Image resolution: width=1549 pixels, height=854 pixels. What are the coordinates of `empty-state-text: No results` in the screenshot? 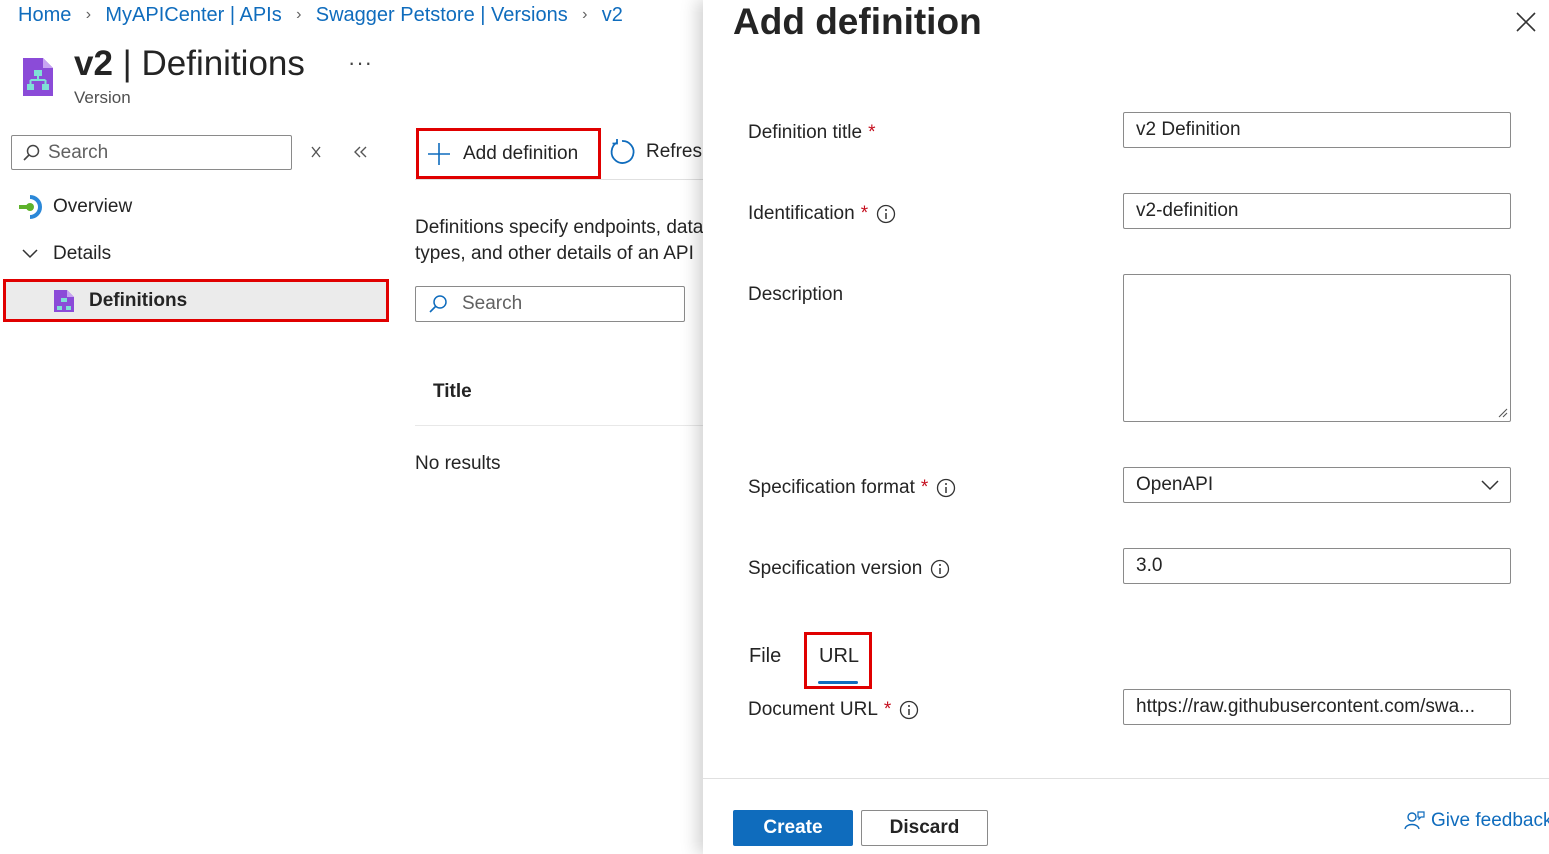 It's located at (458, 463).